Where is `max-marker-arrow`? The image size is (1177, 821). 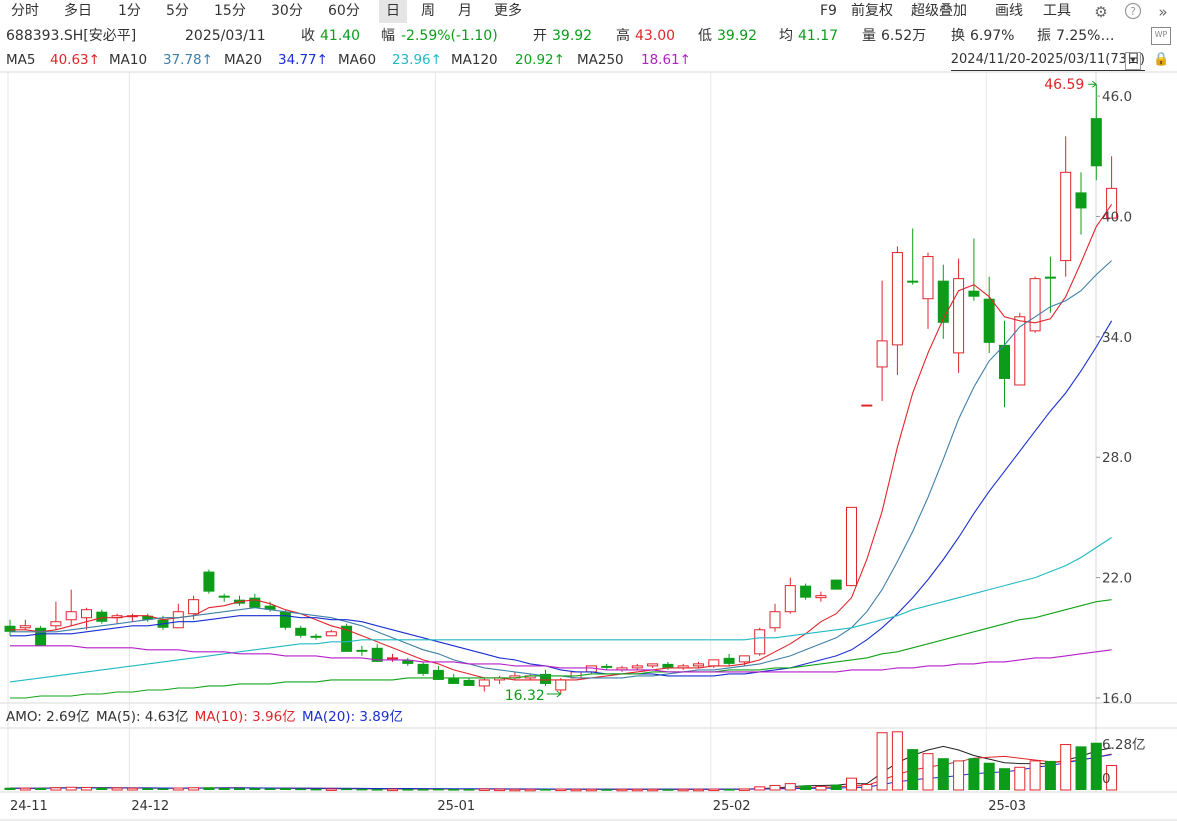 max-marker-arrow is located at coordinates (1094, 84).